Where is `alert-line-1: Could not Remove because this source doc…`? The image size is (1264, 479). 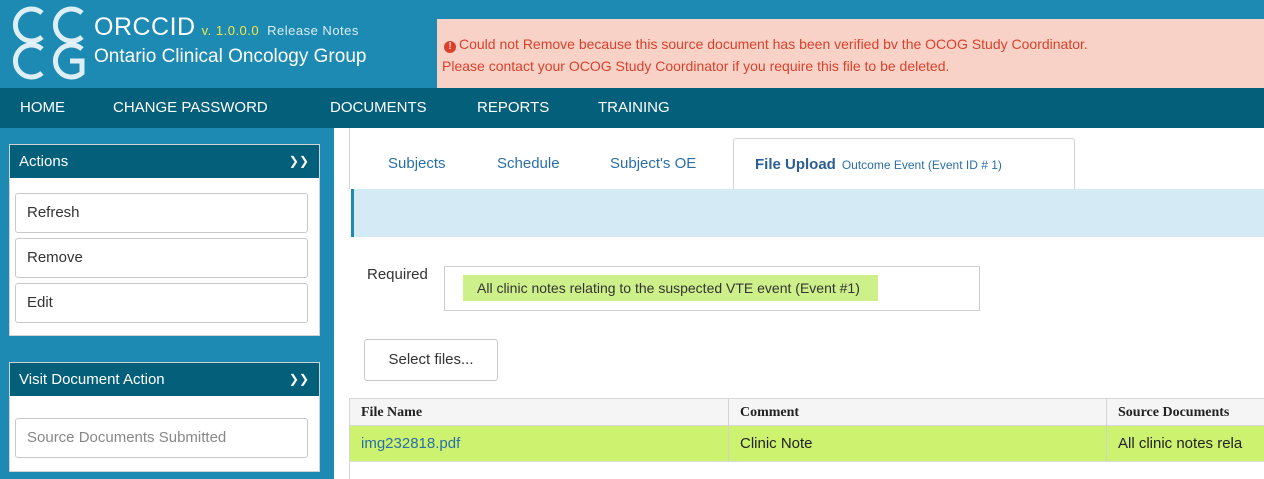 alert-line-1: Could not Remove because this source doc… is located at coordinates (773, 44).